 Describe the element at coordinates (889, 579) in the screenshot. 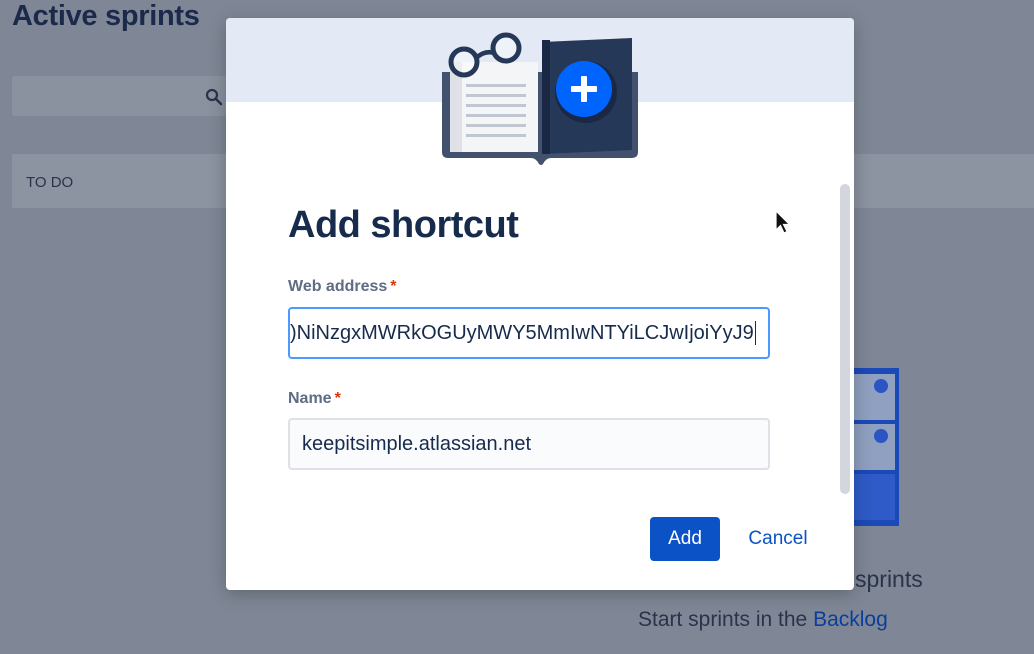

I see `empty-state-title: sprints` at that location.